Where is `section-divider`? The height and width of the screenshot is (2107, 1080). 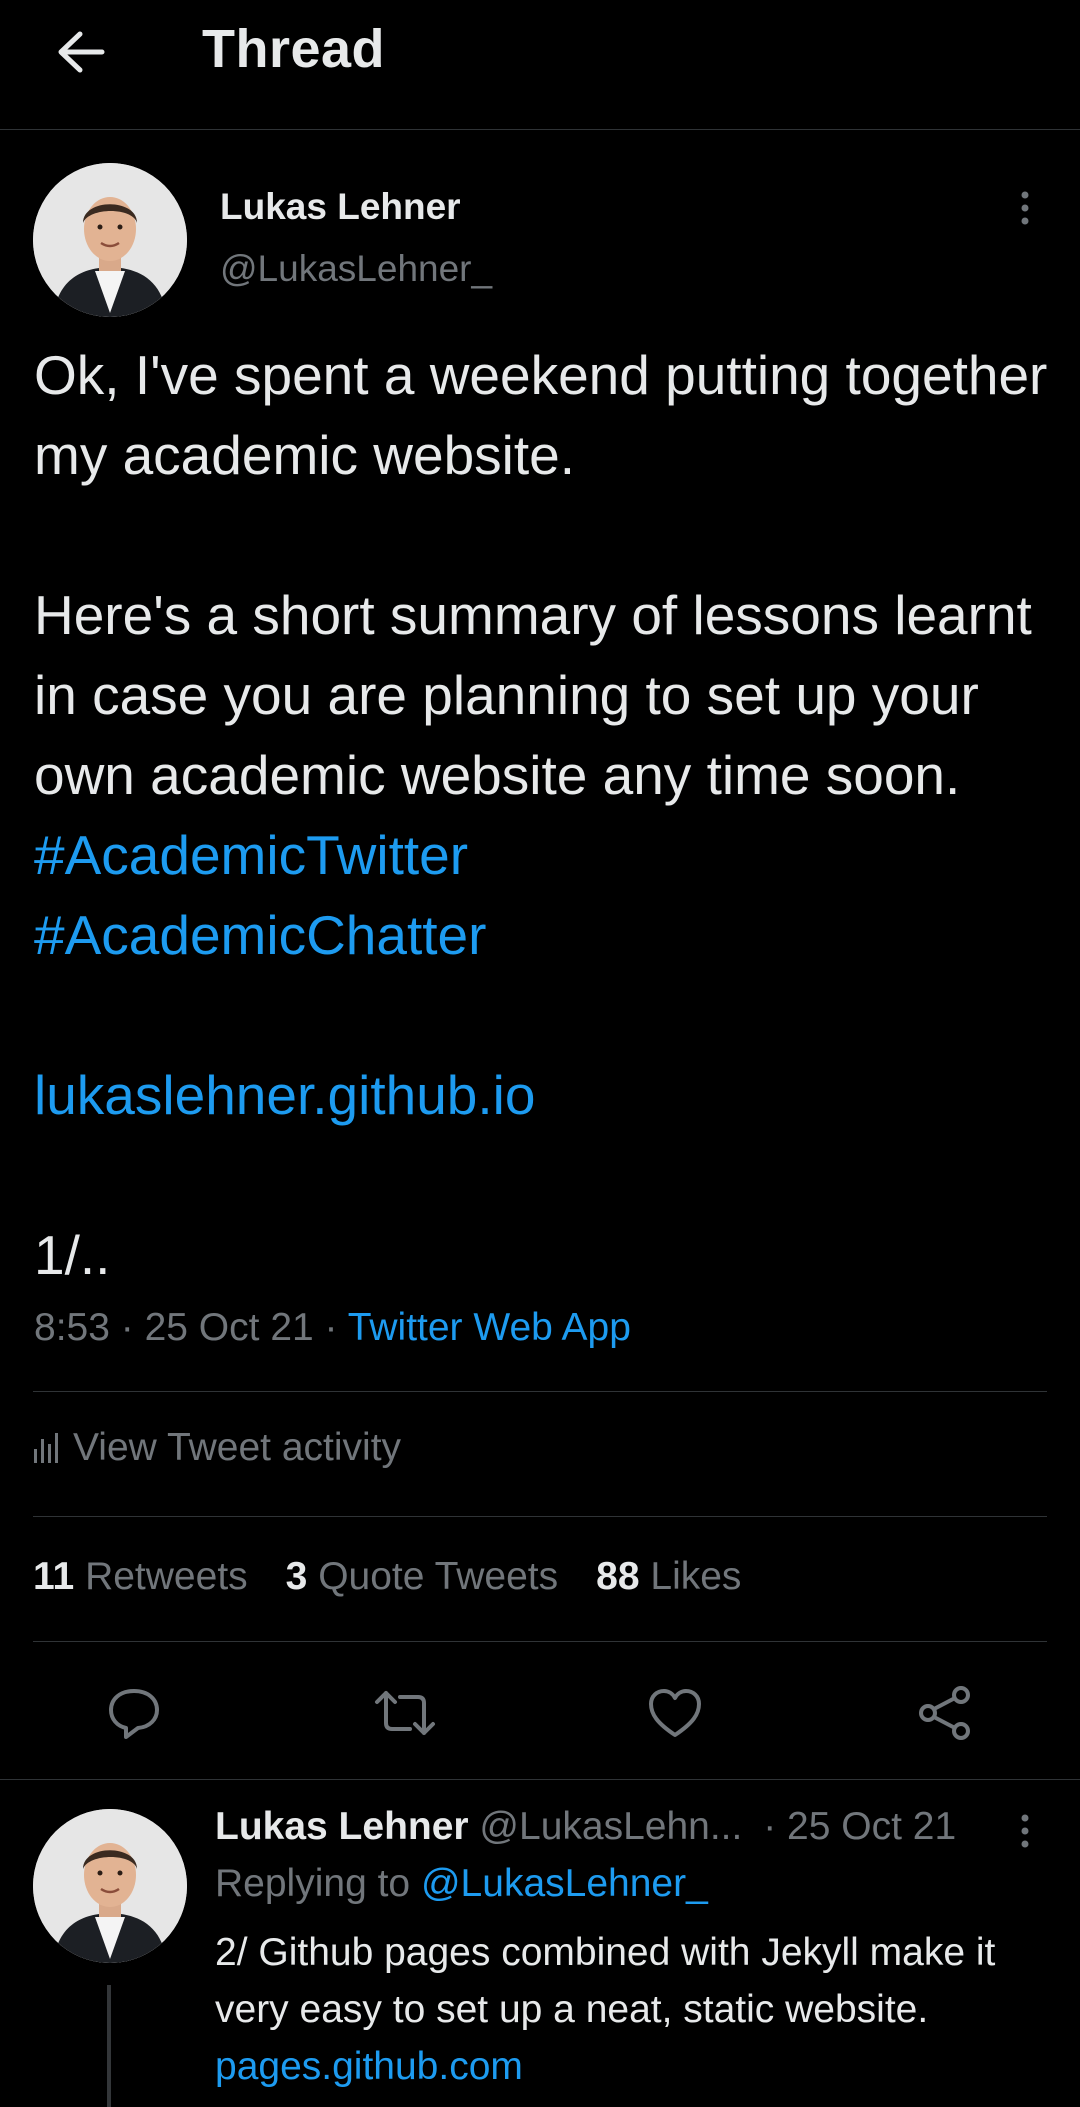
section-divider is located at coordinates (540, 1779).